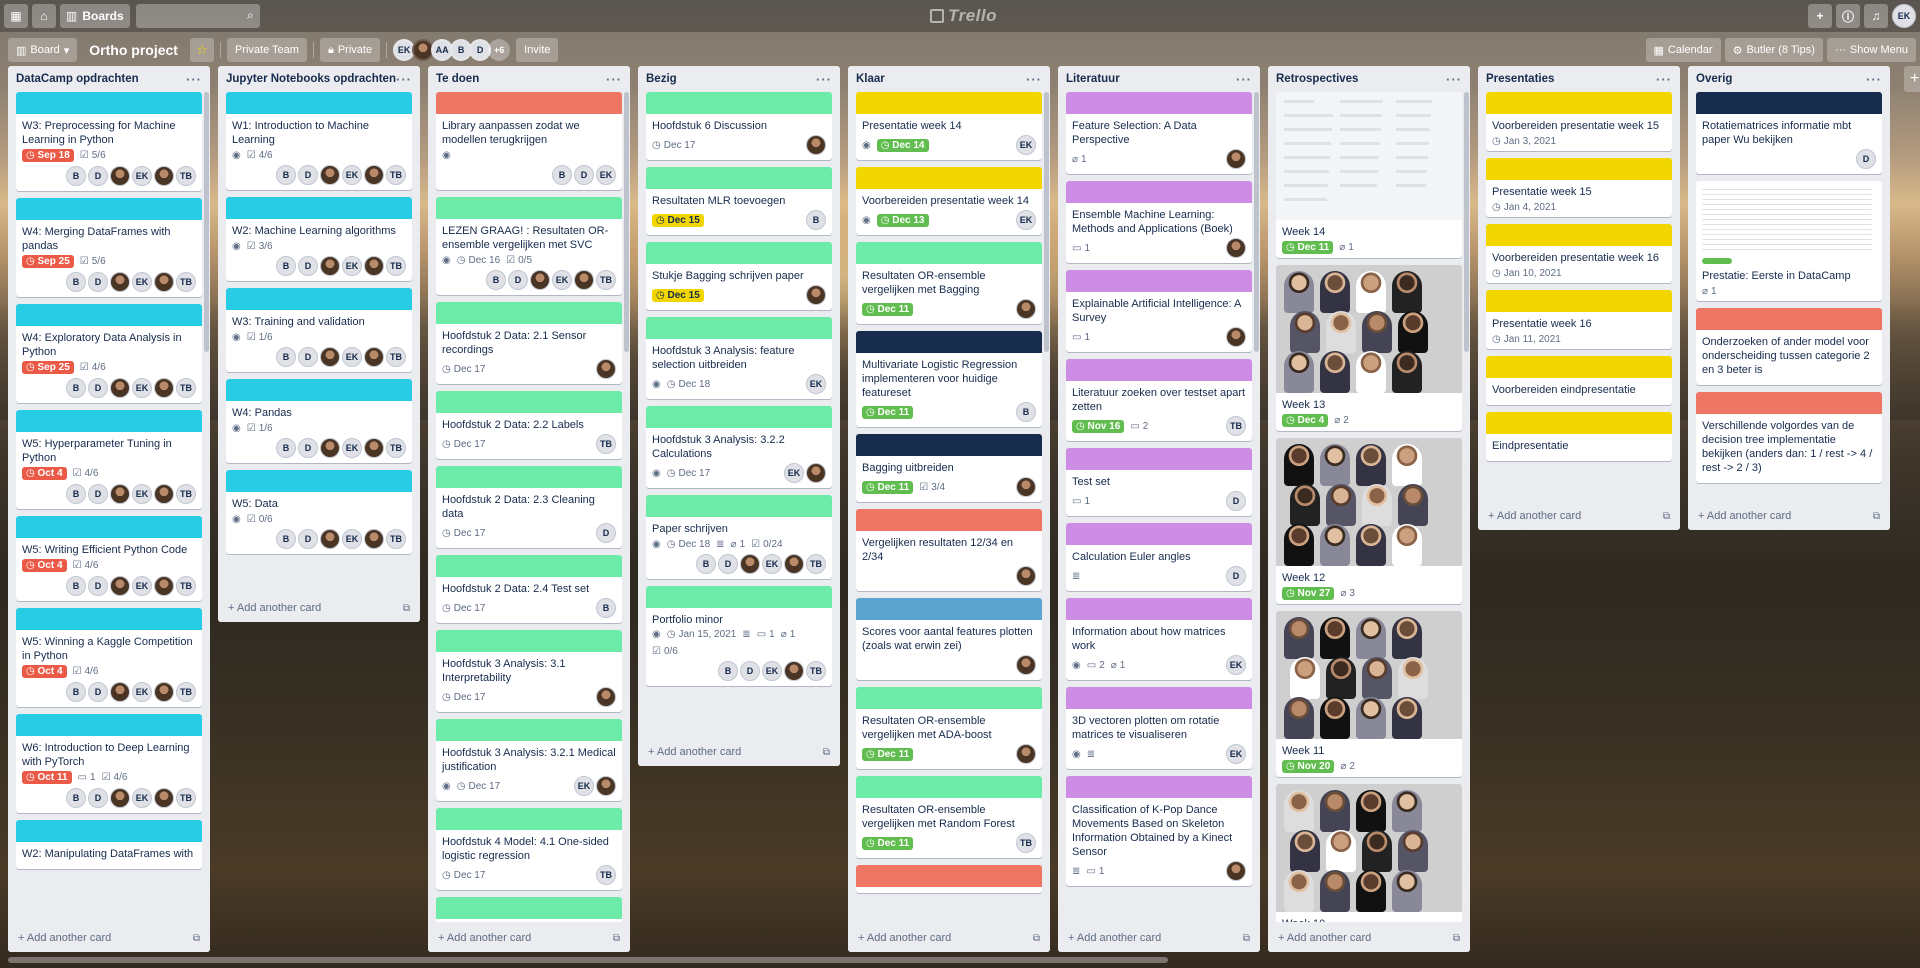  What do you see at coordinates (1579, 79) in the screenshot?
I see `list-header: Presentaties ···` at bounding box center [1579, 79].